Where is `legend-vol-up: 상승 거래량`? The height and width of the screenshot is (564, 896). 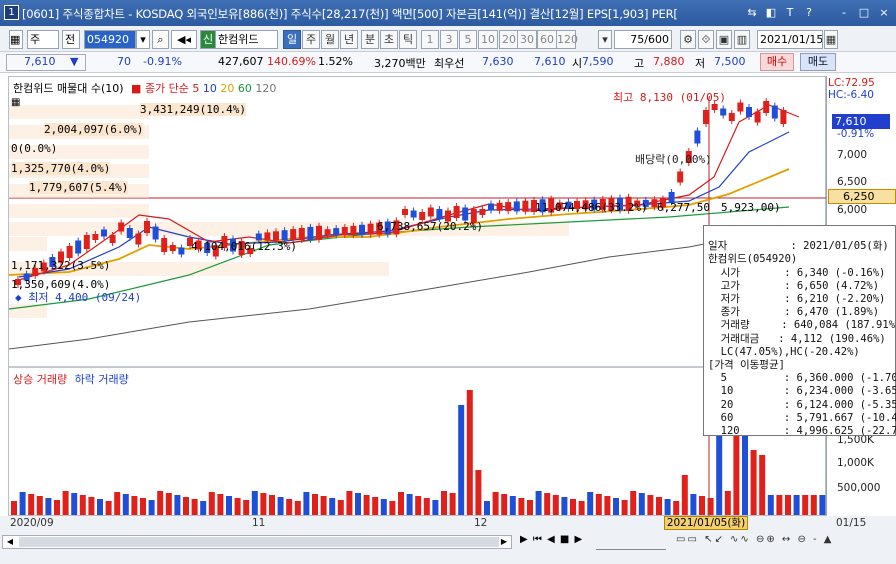
legend-vol-up: 상승 거래량 is located at coordinates (40, 379).